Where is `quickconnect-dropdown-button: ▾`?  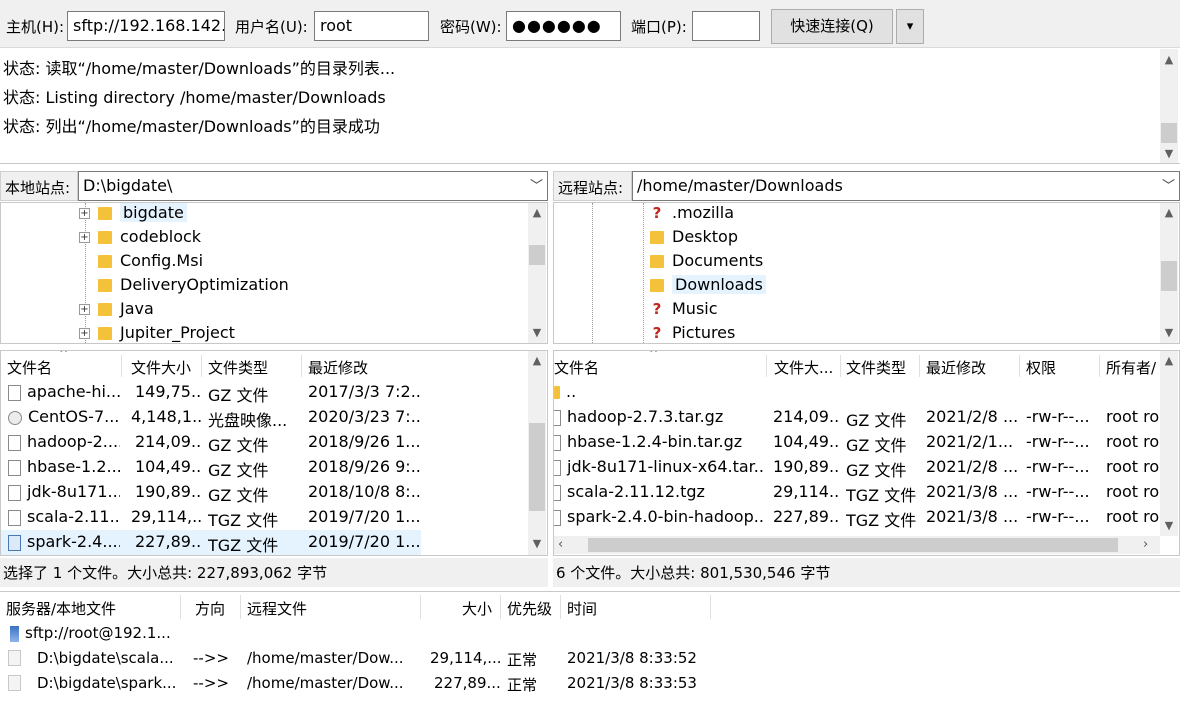
quickconnect-dropdown-button: ▾ is located at coordinates (910, 26).